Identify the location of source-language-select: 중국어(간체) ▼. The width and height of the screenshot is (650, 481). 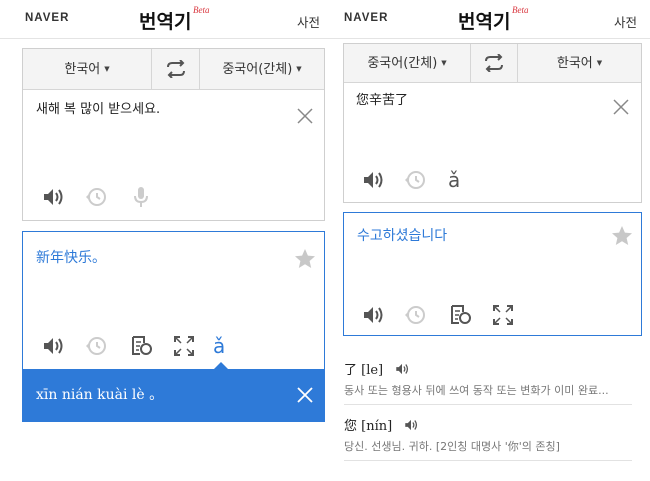
(407, 63).